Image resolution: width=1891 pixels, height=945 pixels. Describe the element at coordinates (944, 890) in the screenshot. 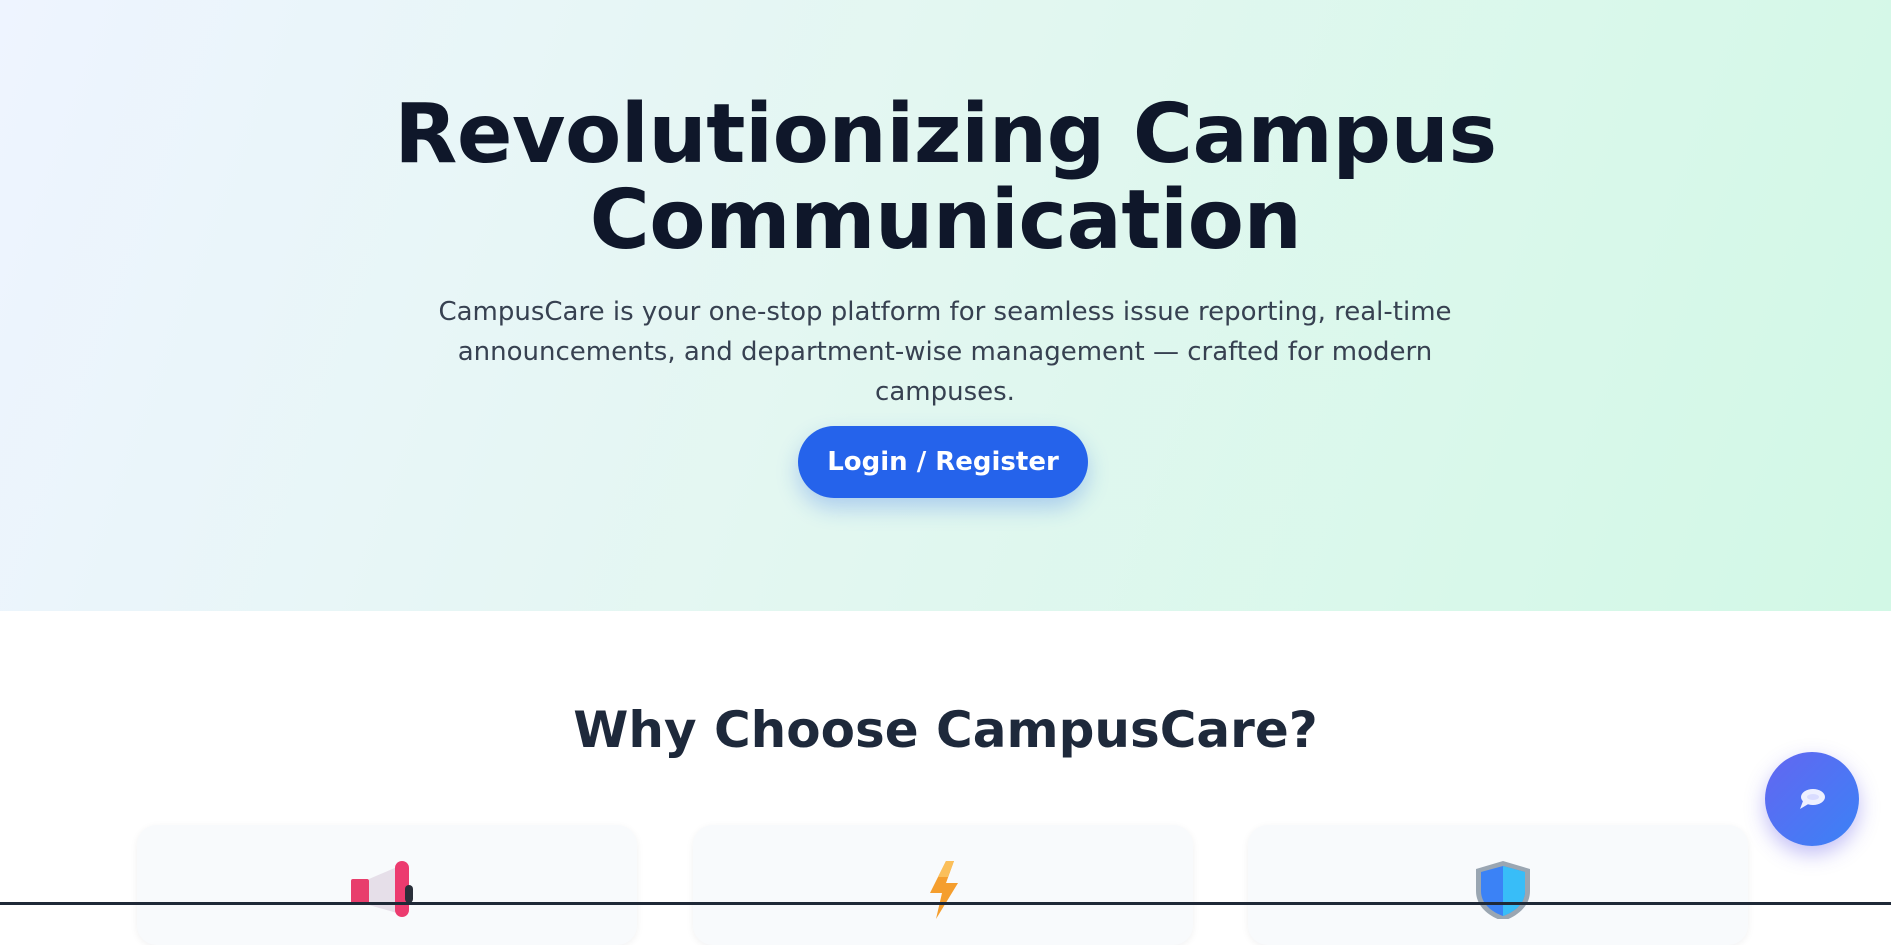

I see `lightning-icon` at that location.